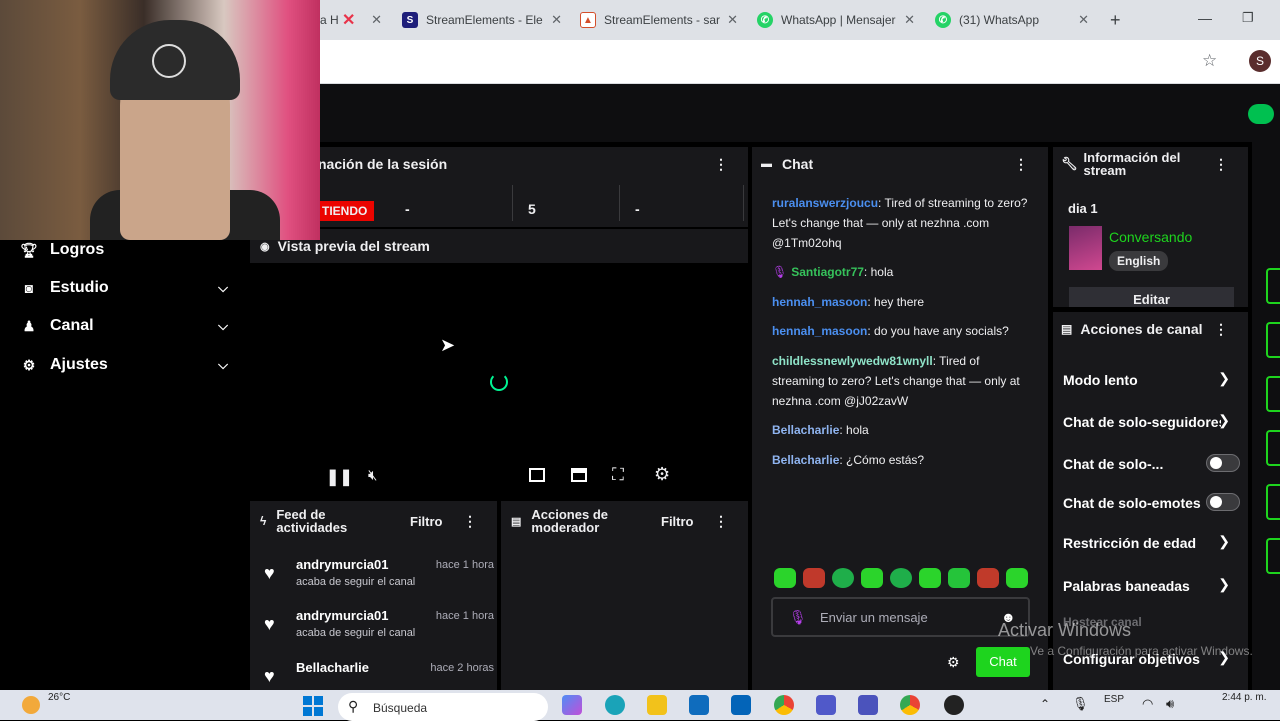 This screenshot has height=721, width=1280. What do you see at coordinates (1083, 208) in the screenshot?
I see `stream-title: dia 1` at bounding box center [1083, 208].